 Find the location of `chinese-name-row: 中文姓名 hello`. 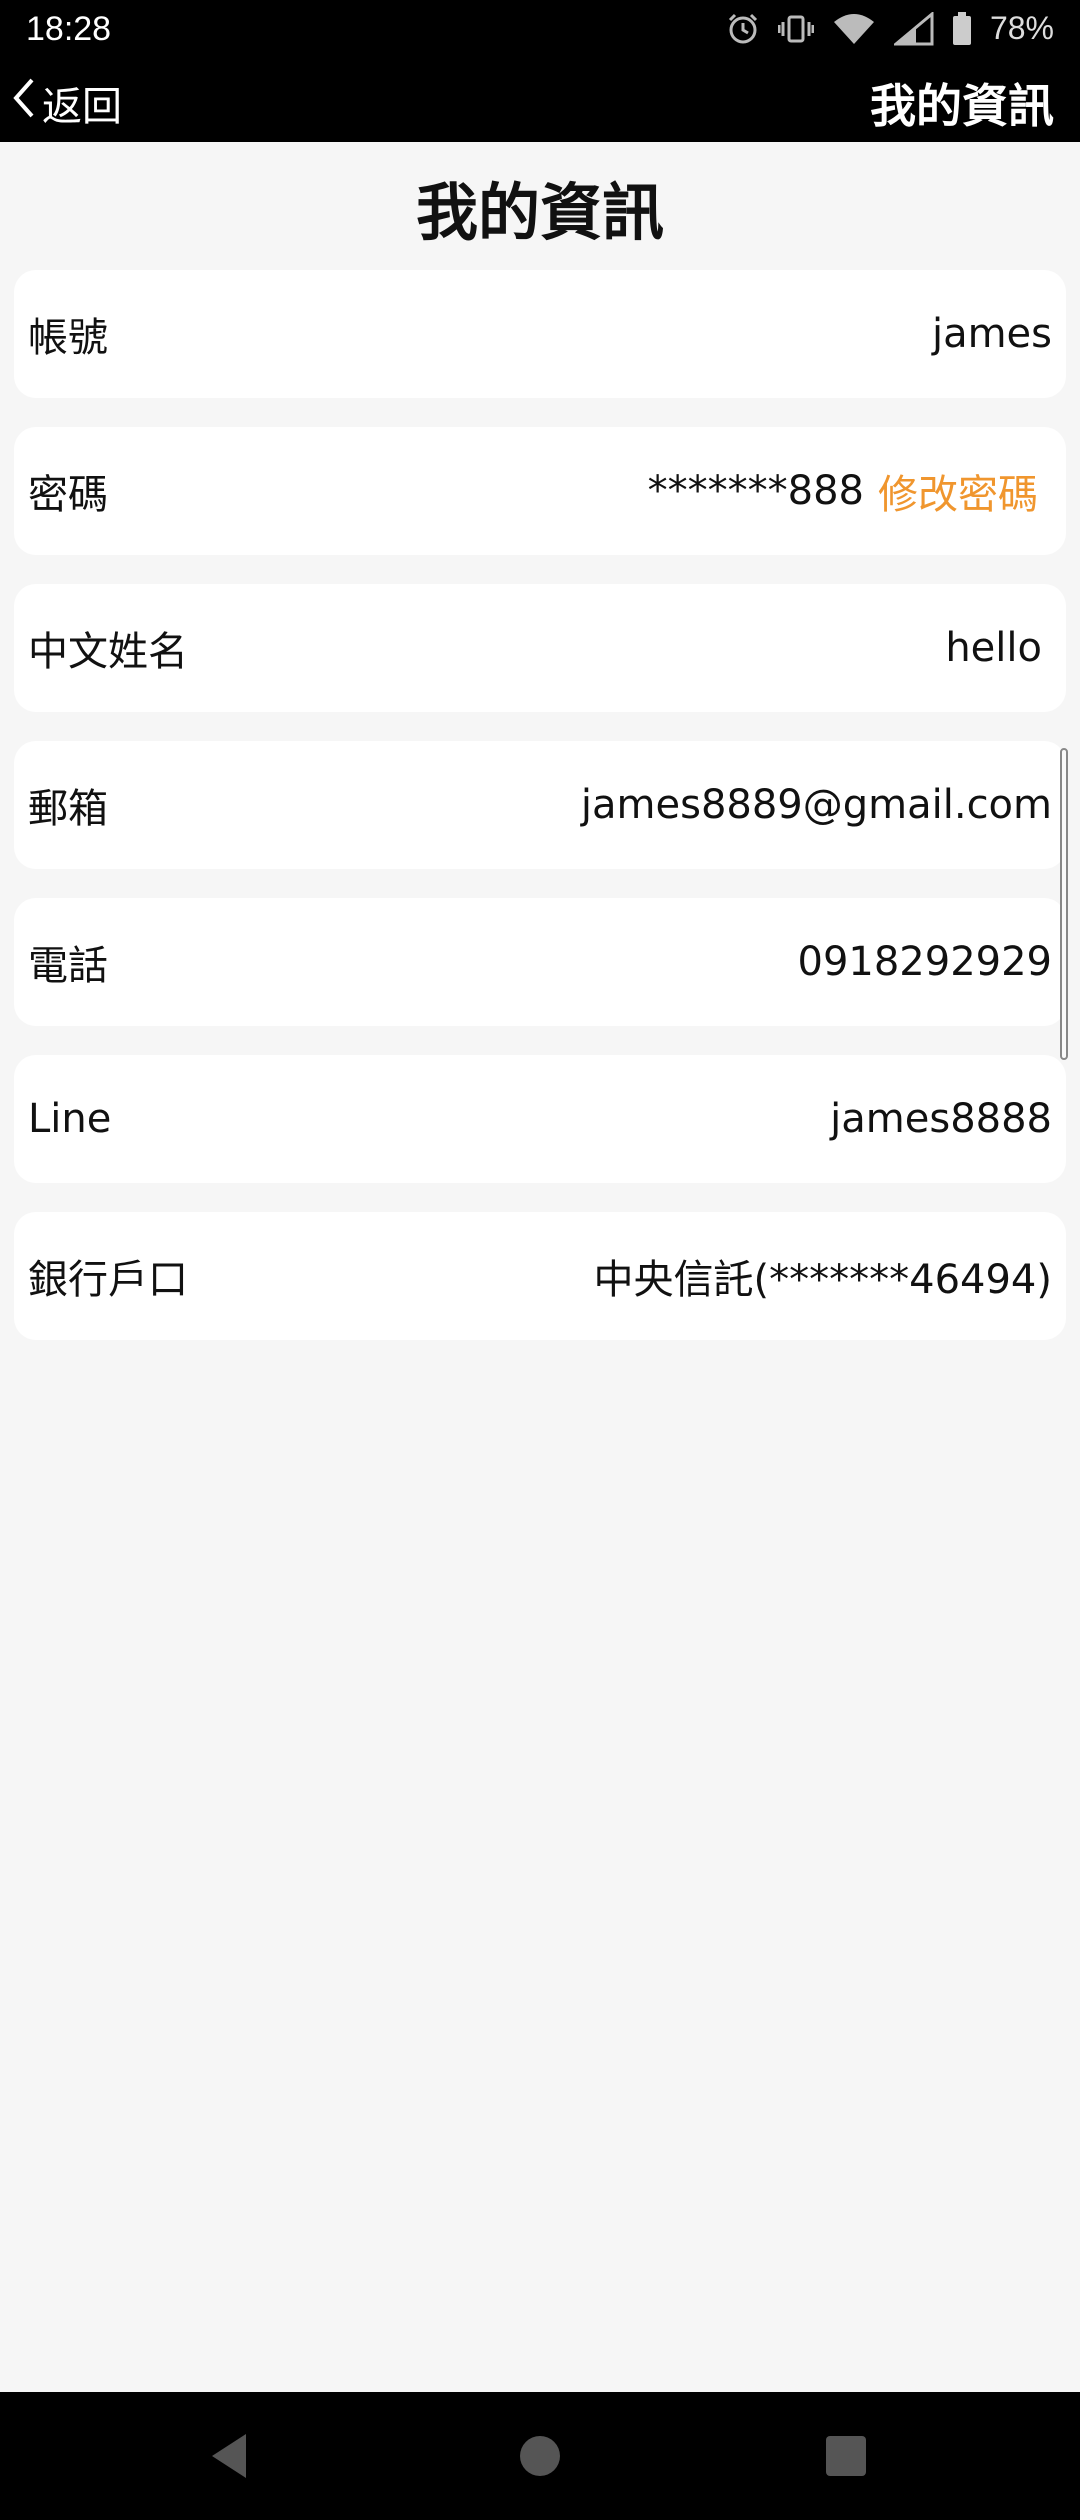

chinese-name-row: 中文姓名 hello is located at coordinates (540, 648).